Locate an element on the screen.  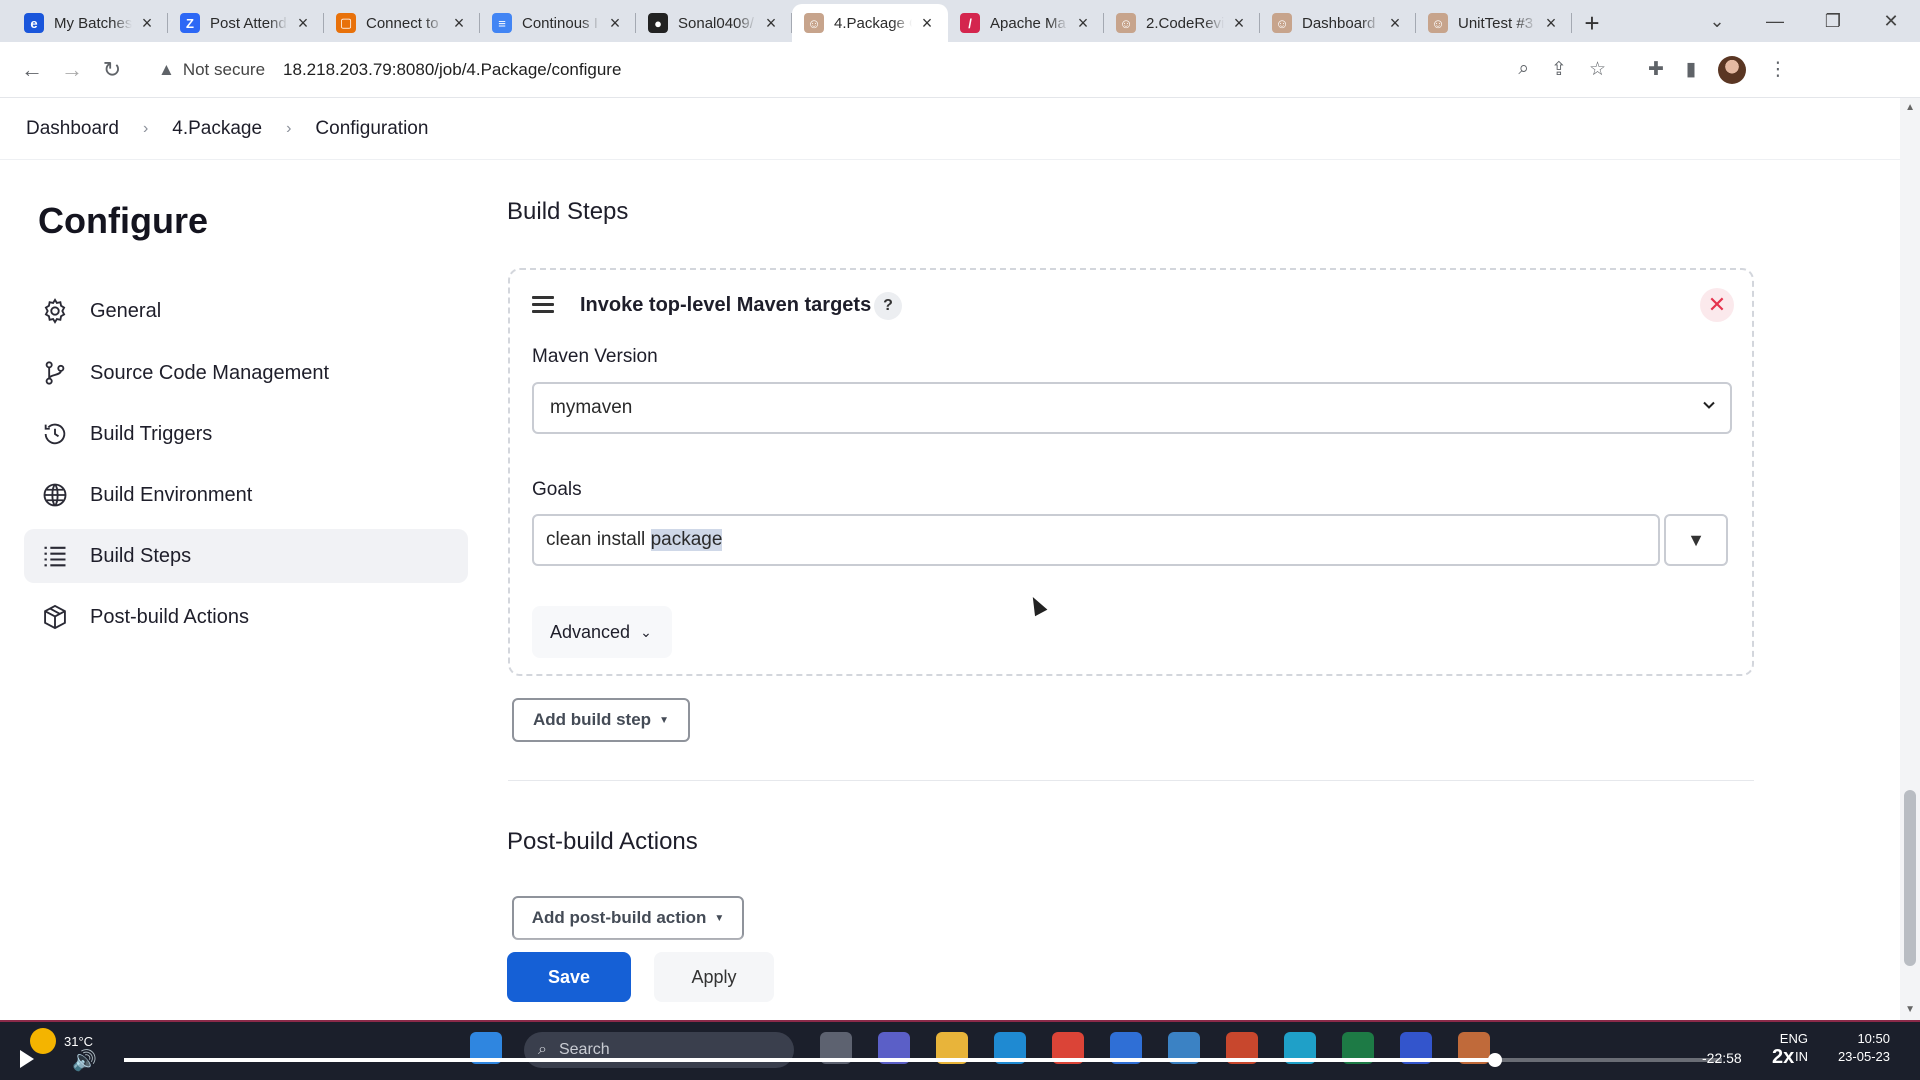
help-icon: ? is located at coordinates (888, 306).